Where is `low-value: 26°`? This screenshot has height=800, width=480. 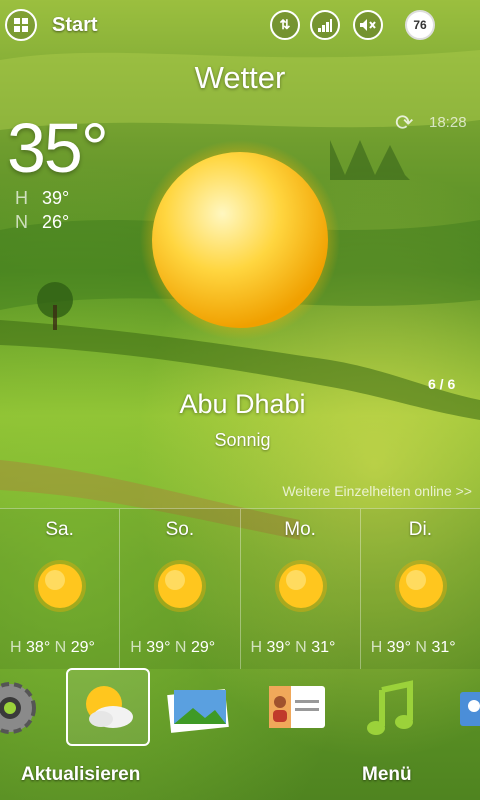 low-value: 26° is located at coordinates (56, 222).